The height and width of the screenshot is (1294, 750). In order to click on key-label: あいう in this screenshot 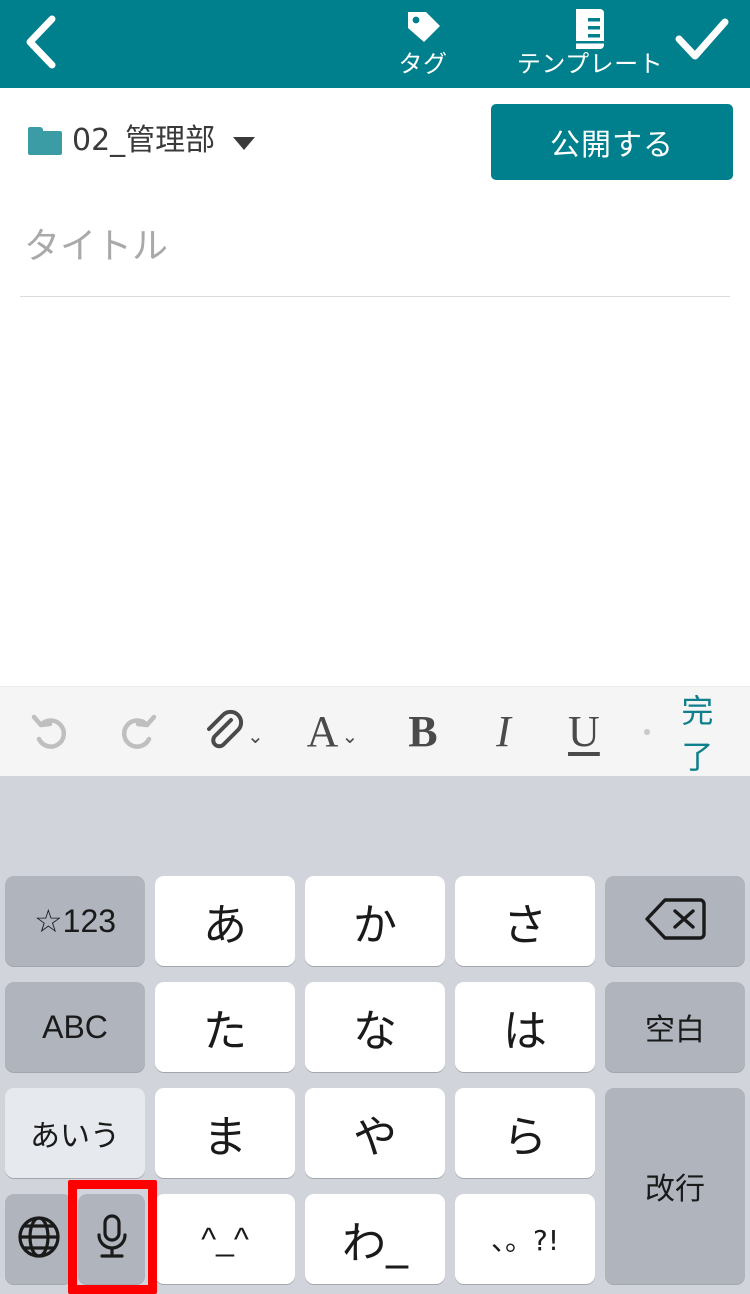, I will do `click(75, 1136)`.